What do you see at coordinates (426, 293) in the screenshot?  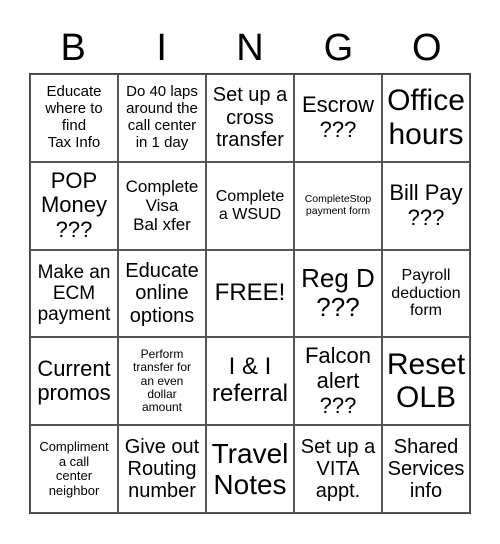 I see `bingo-cell: Payroll deduction form` at bounding box center [426, 293].